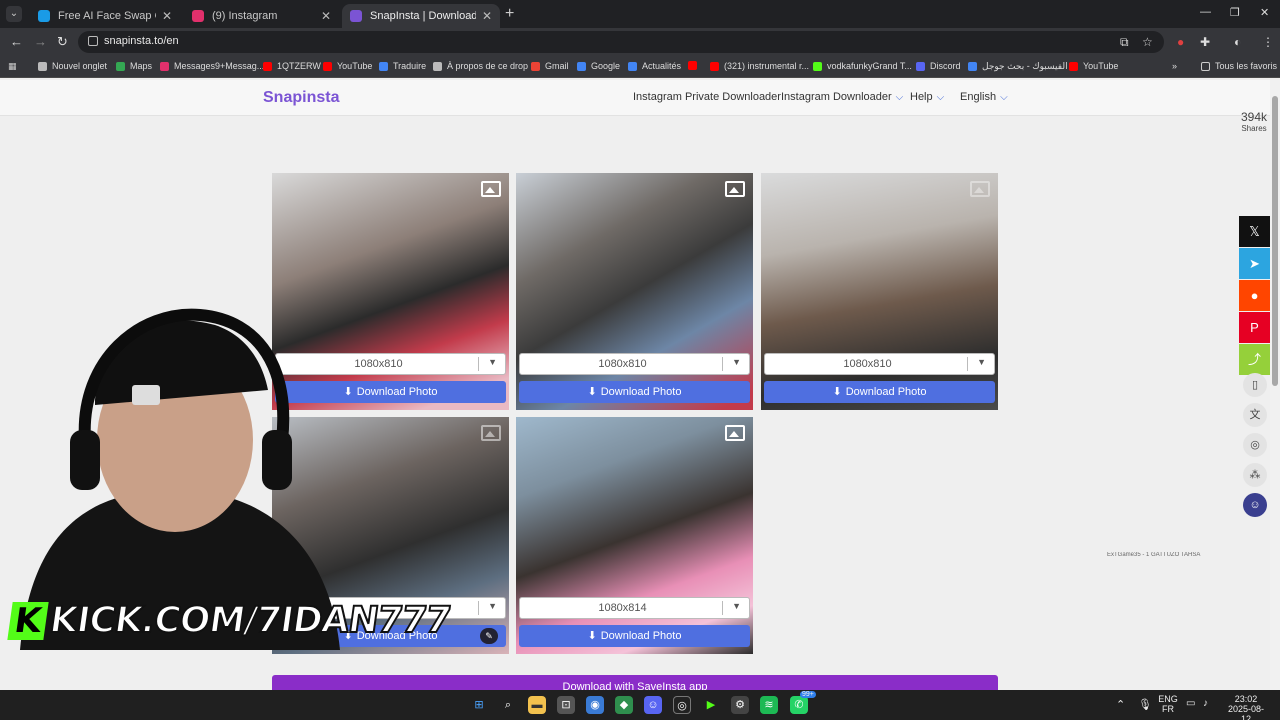 The width and height of the screenshot is (1280, 720). Describe the element at coordinates (1147, 42) in the screenshot. I see `bookmark-star-icon: ☆` at that location.